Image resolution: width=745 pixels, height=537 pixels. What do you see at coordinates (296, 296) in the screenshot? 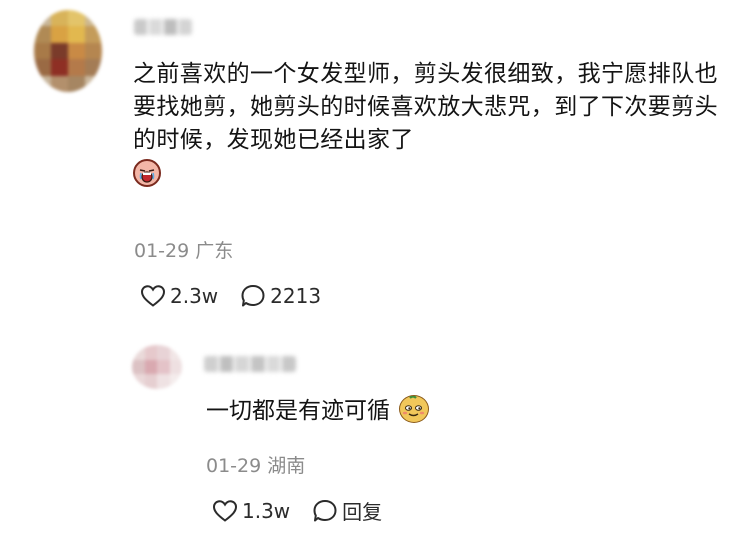
I see `reply-count: 2213` at bounding box center [296, 296].